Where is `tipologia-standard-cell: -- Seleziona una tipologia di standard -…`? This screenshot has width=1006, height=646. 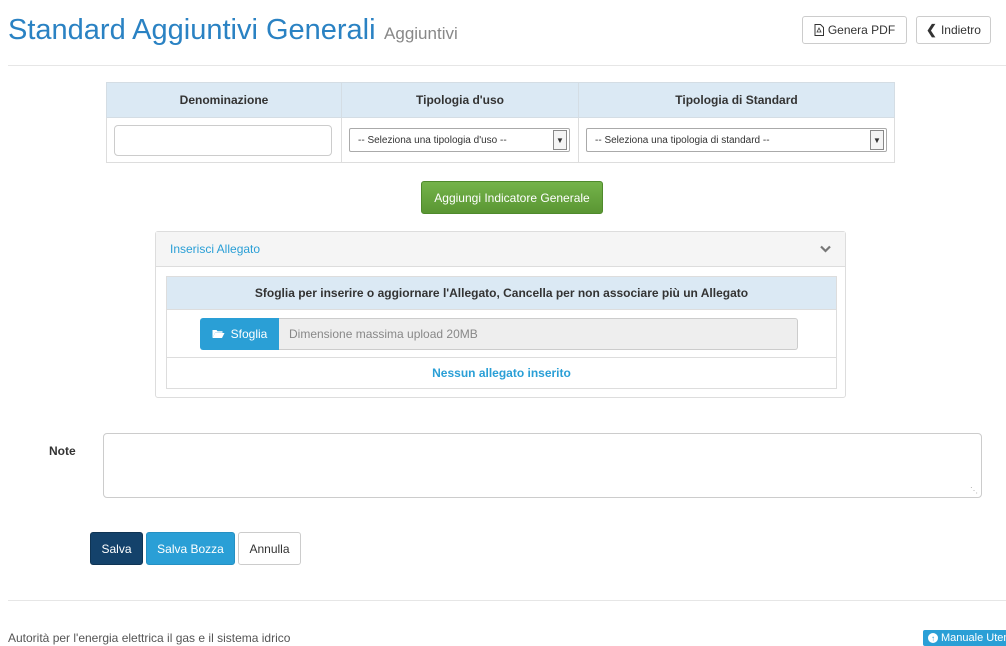
tipologia-standard-cell: -- Seleziona una tipologia di standard -… is located at coordinates (736, 140).